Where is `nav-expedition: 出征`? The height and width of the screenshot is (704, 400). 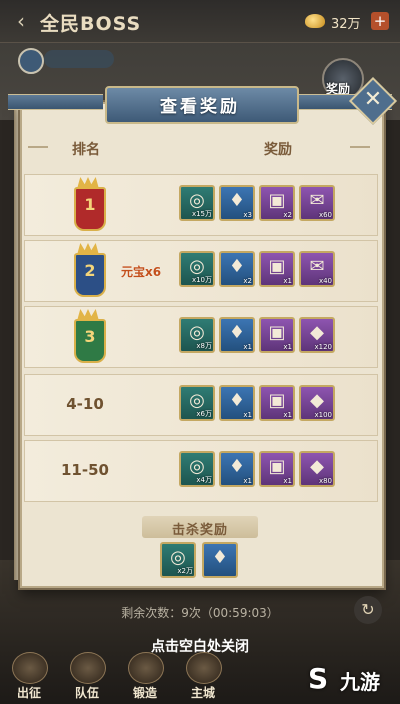 nav-expedition: 出征 is located at coordinates (30, 677).